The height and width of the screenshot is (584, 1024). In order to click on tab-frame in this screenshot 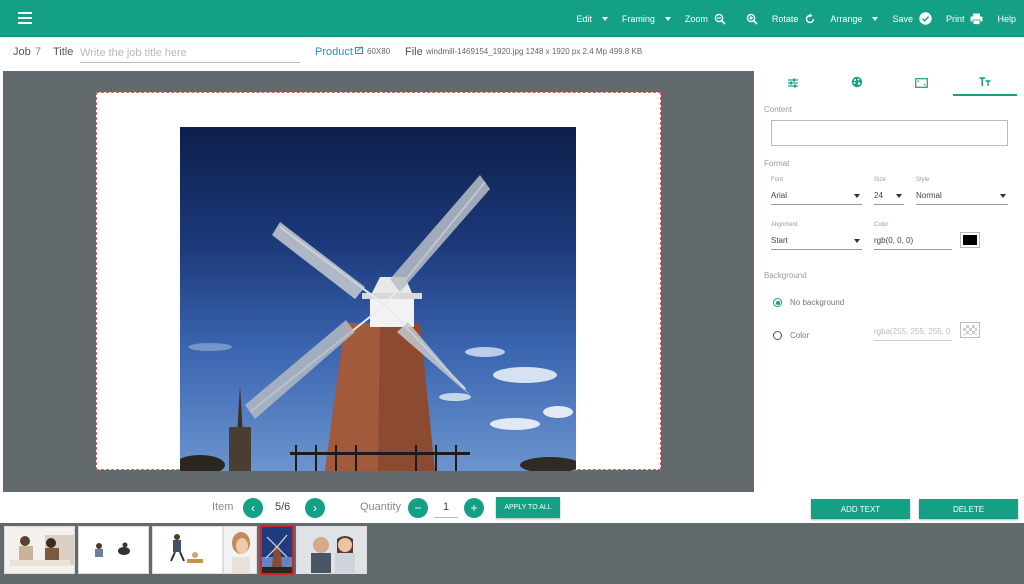, I will do `click(921, 83)`.